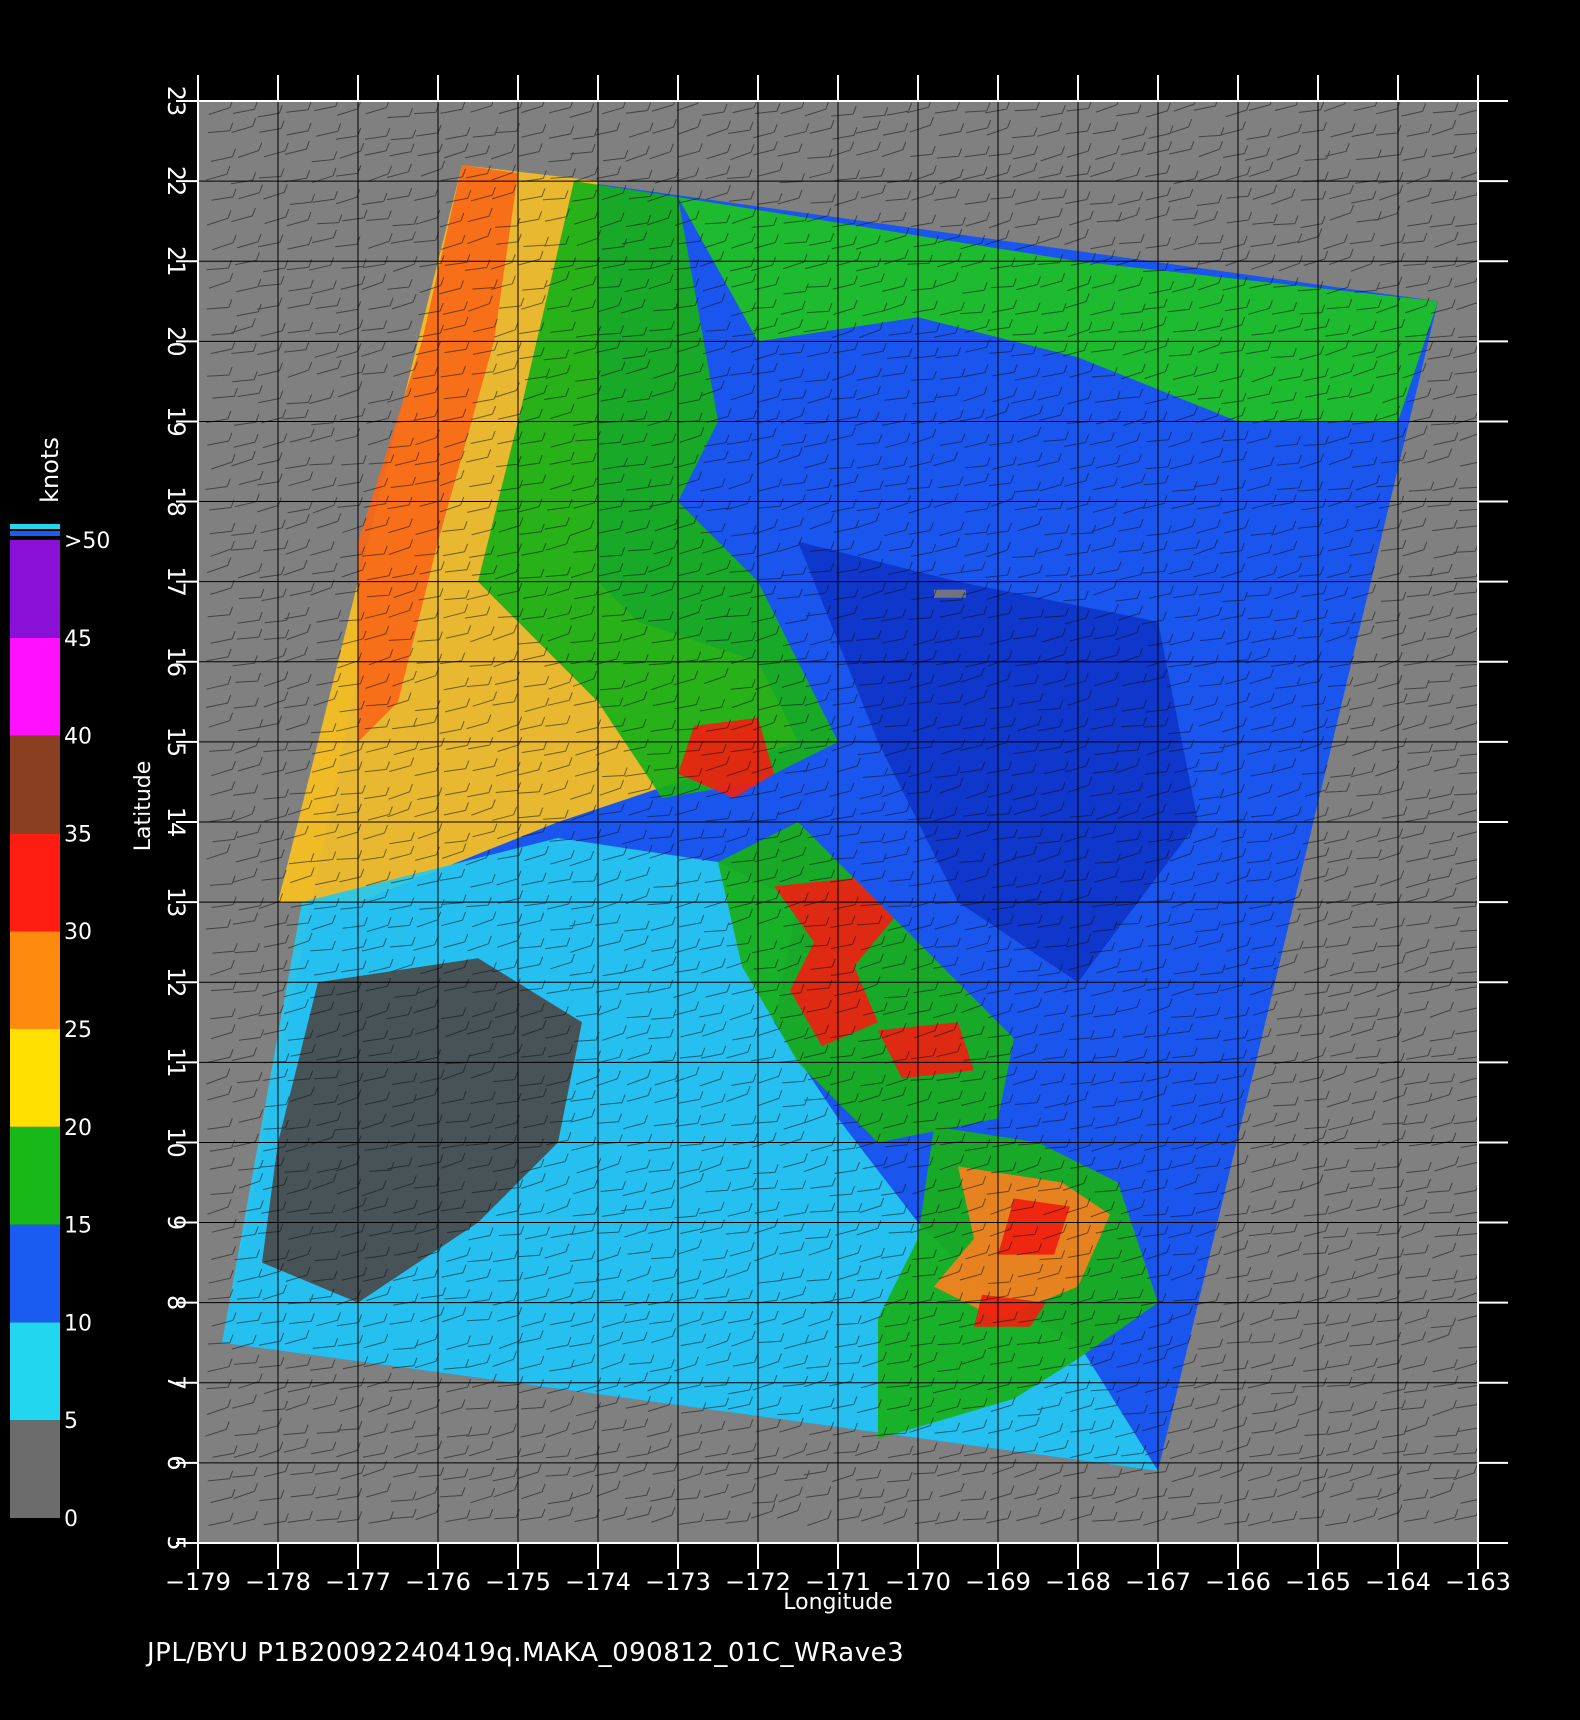 Image resolution: width=1580 pixels, height=1720 pixels. I want to click on x-tick-label: −176, so click(438, 1582).